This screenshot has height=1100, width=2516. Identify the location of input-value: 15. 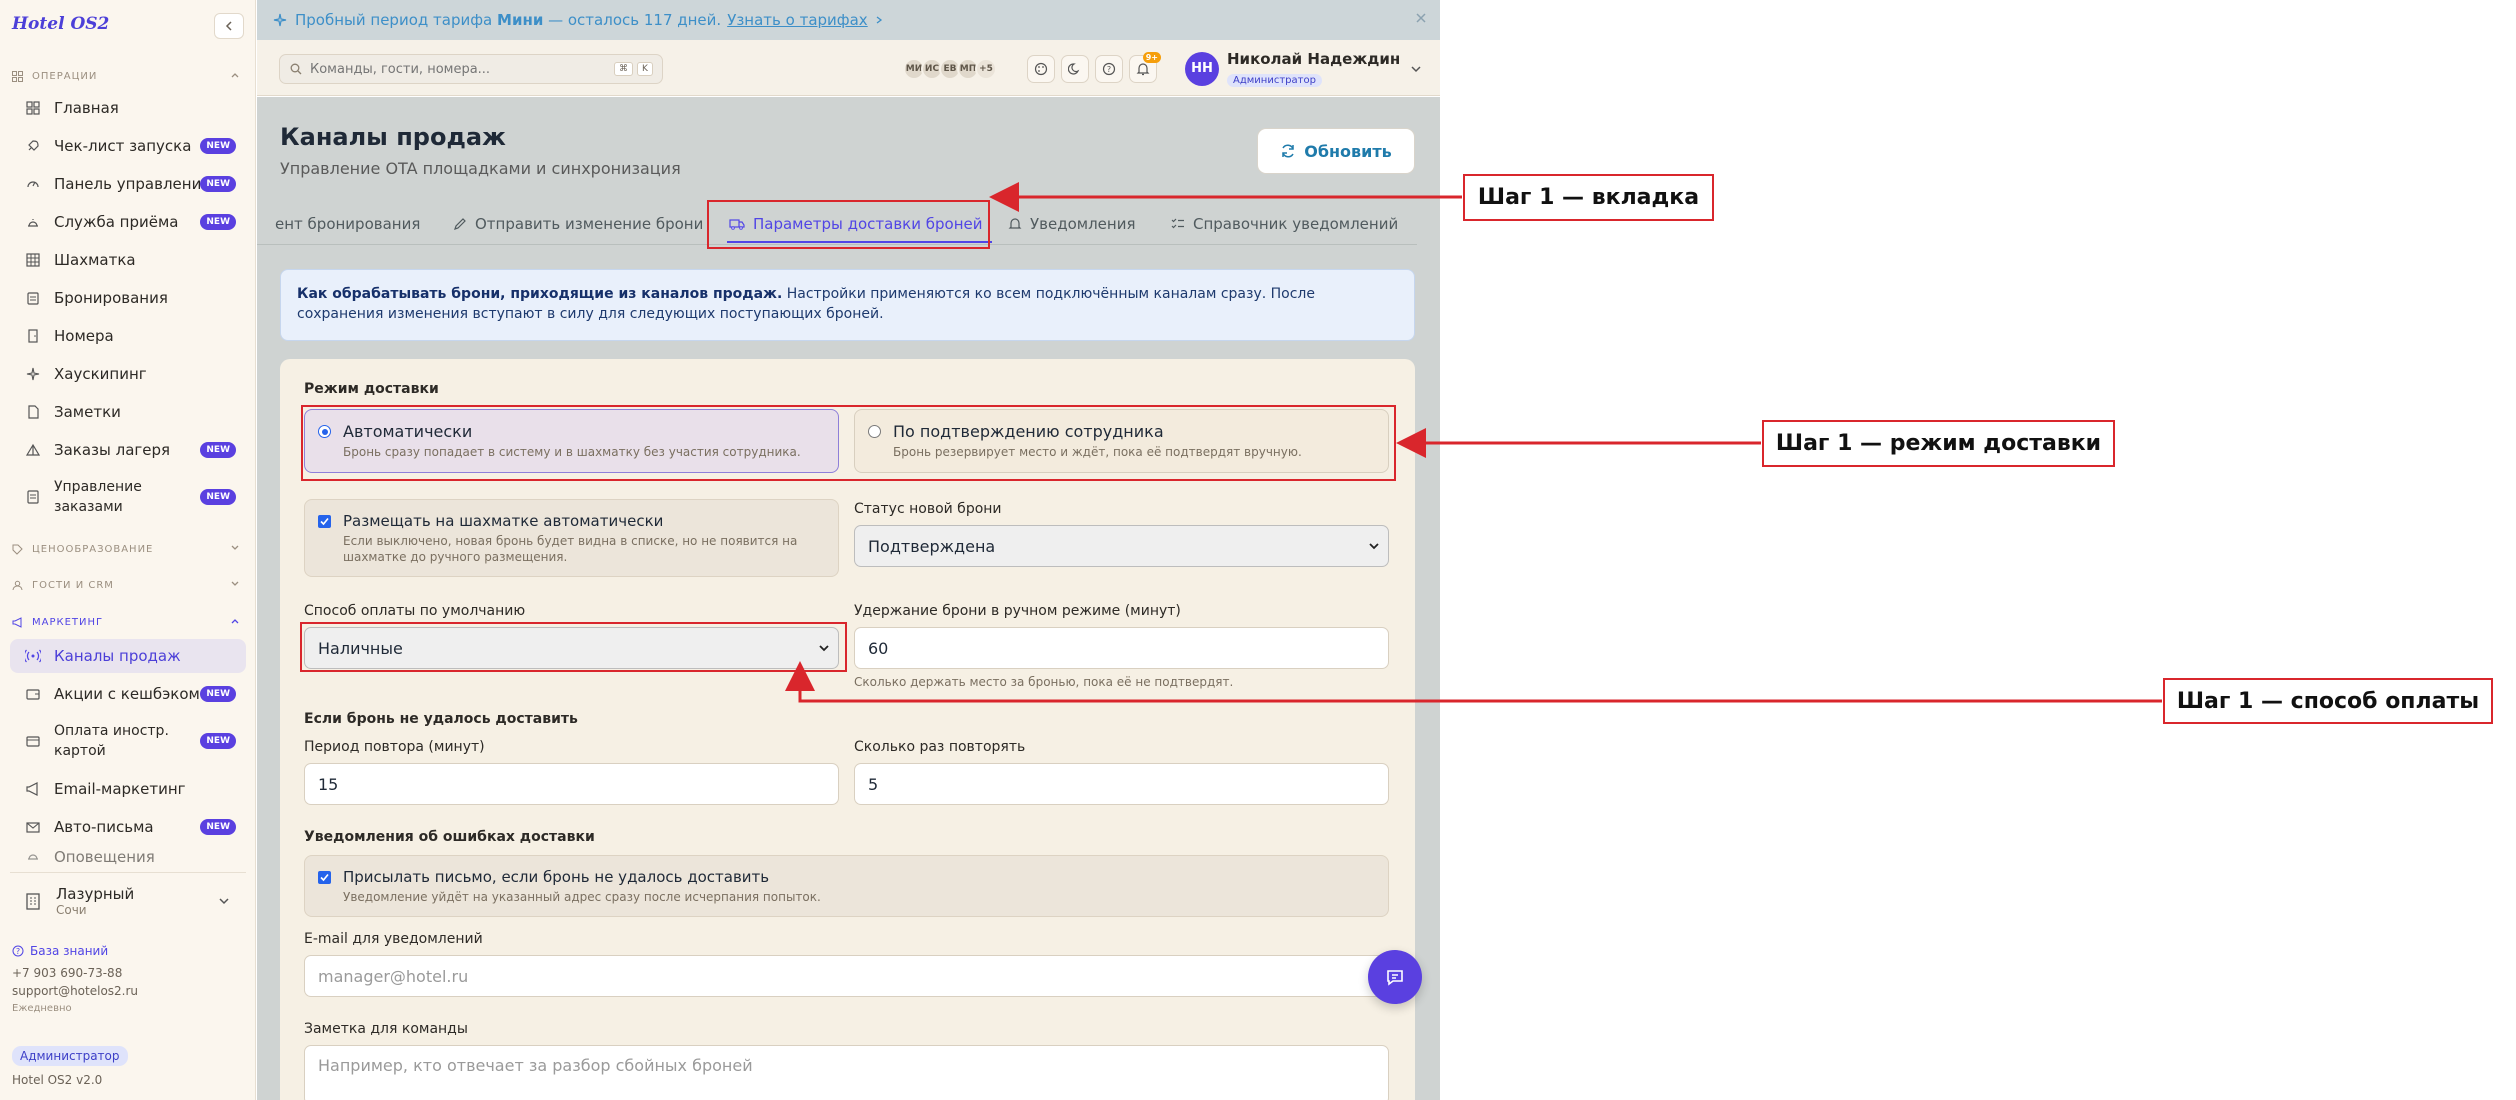
(328, 784).